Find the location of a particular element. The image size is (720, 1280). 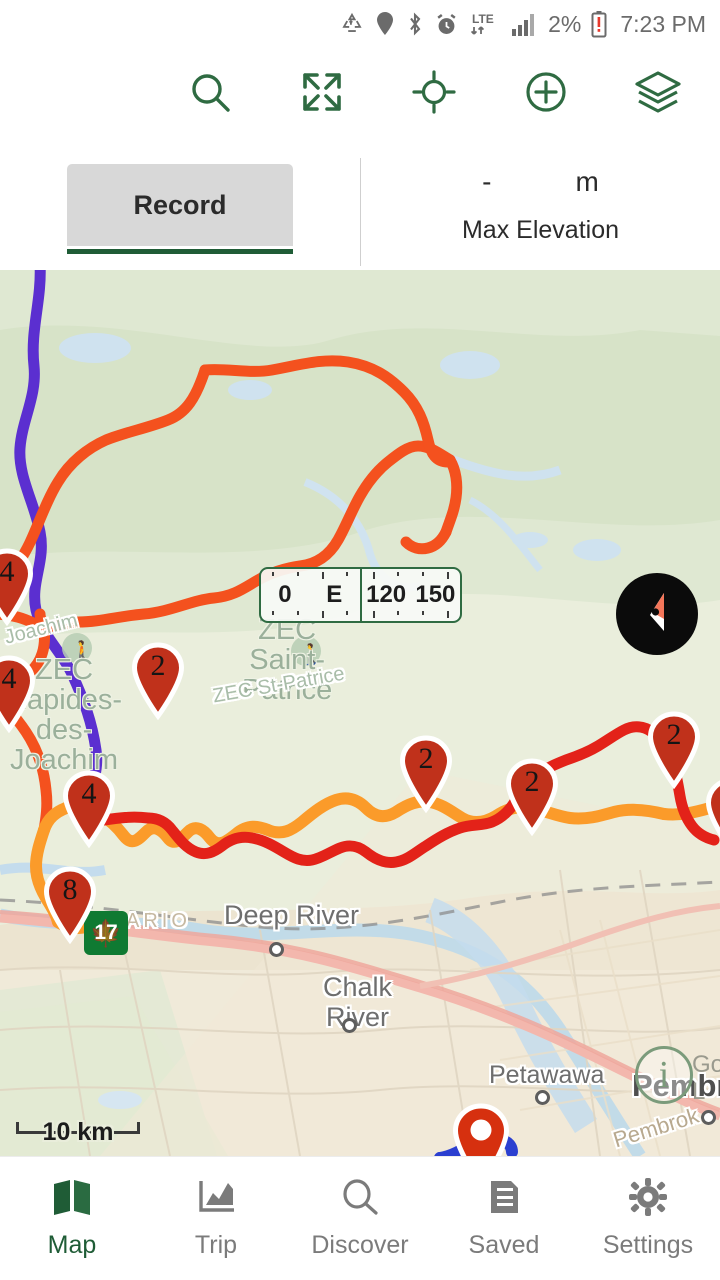

record-tab-underline is located at coordinates (180, 251).